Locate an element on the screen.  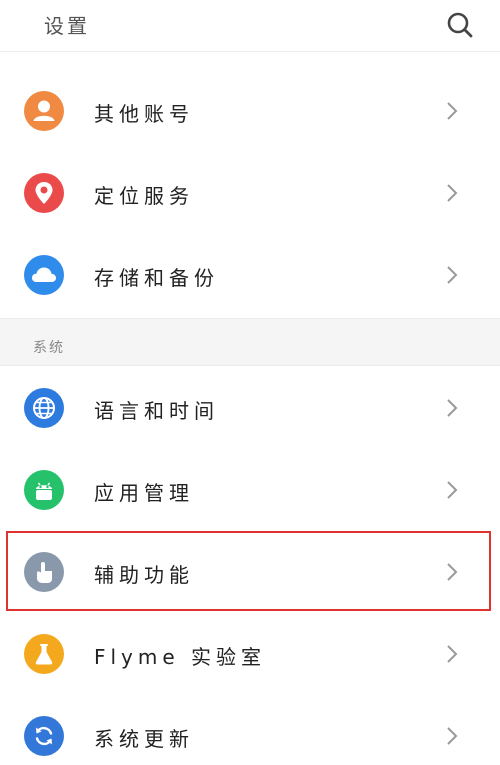
section-header-system: 系统 is located at coordinates (250, 342).